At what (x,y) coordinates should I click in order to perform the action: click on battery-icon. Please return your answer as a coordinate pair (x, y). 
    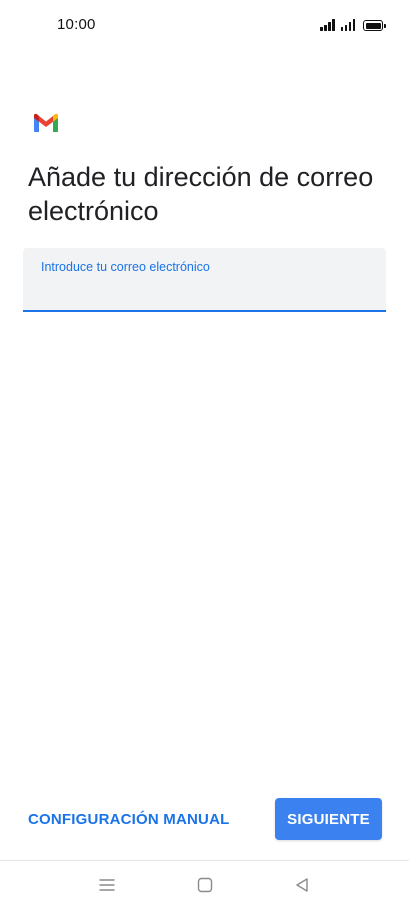
    Looking at the image, I should click on (374, 25).